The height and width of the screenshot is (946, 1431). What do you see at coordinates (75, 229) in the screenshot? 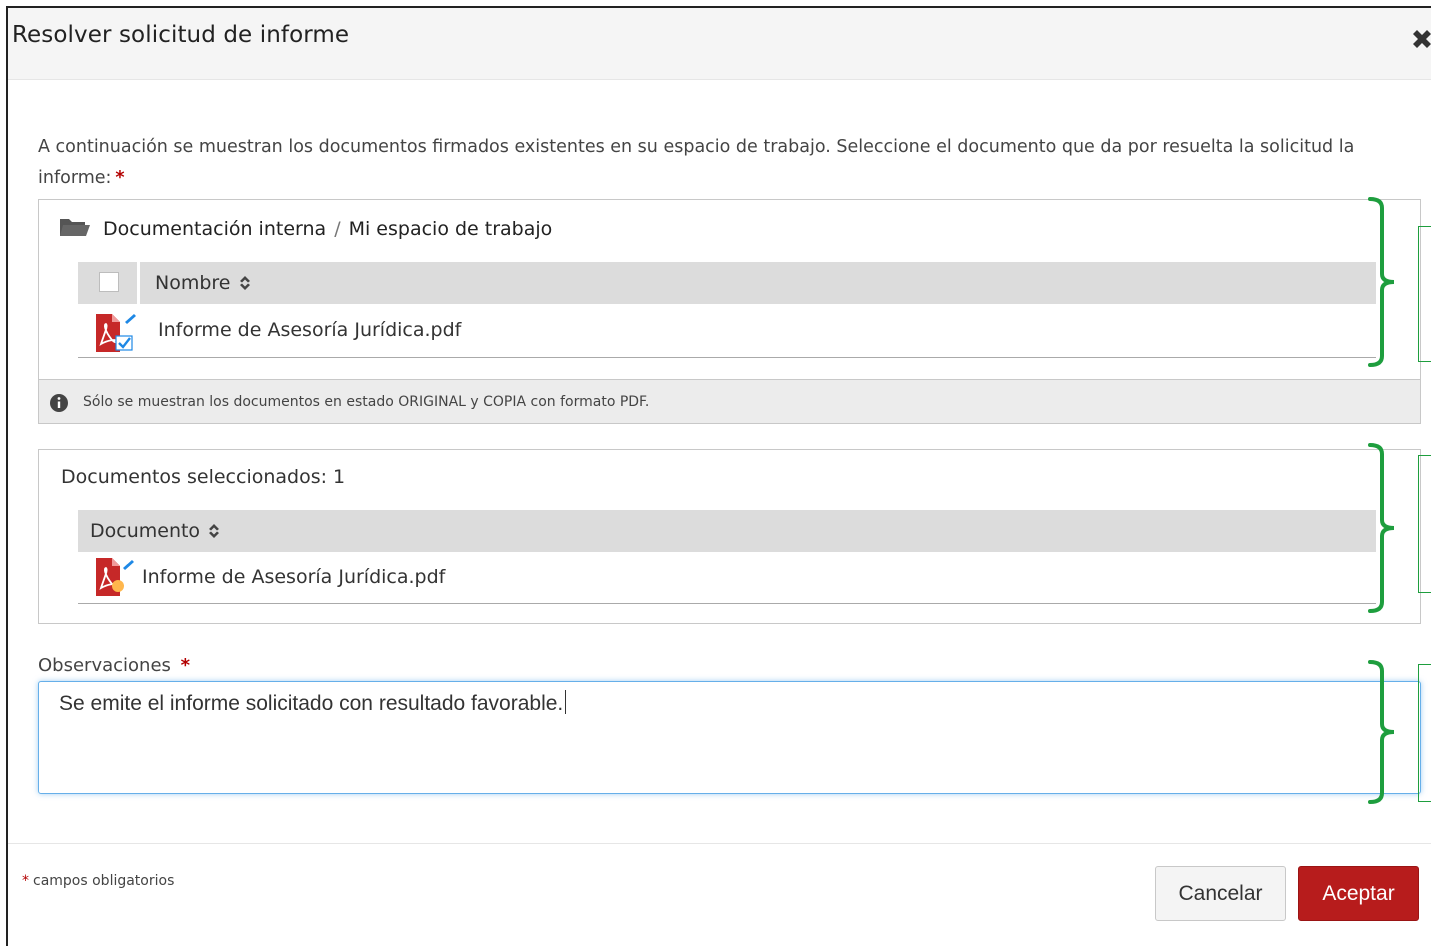
I see `folder-open-icon` at bounding box center [75, 229].